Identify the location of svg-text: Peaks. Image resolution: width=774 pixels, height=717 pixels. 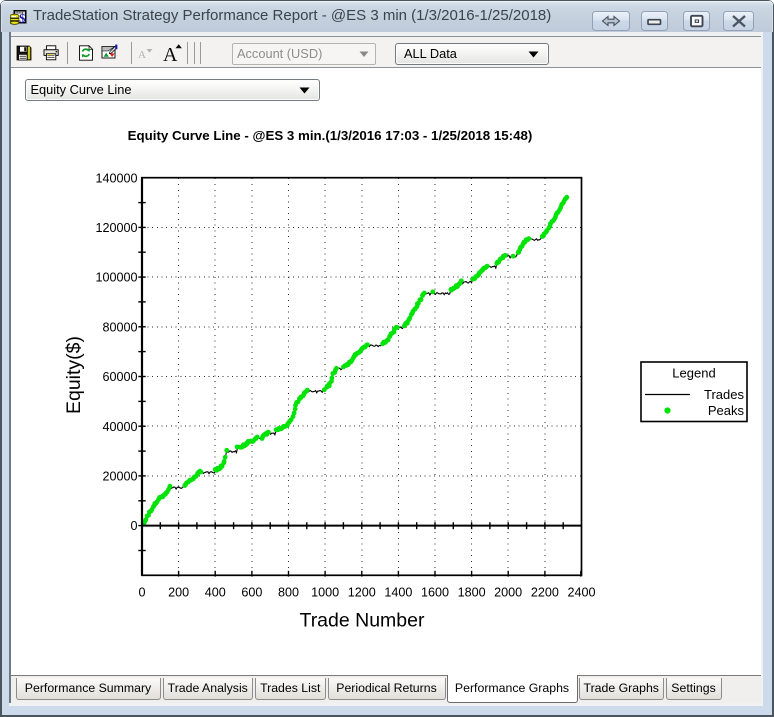
(726, 410).